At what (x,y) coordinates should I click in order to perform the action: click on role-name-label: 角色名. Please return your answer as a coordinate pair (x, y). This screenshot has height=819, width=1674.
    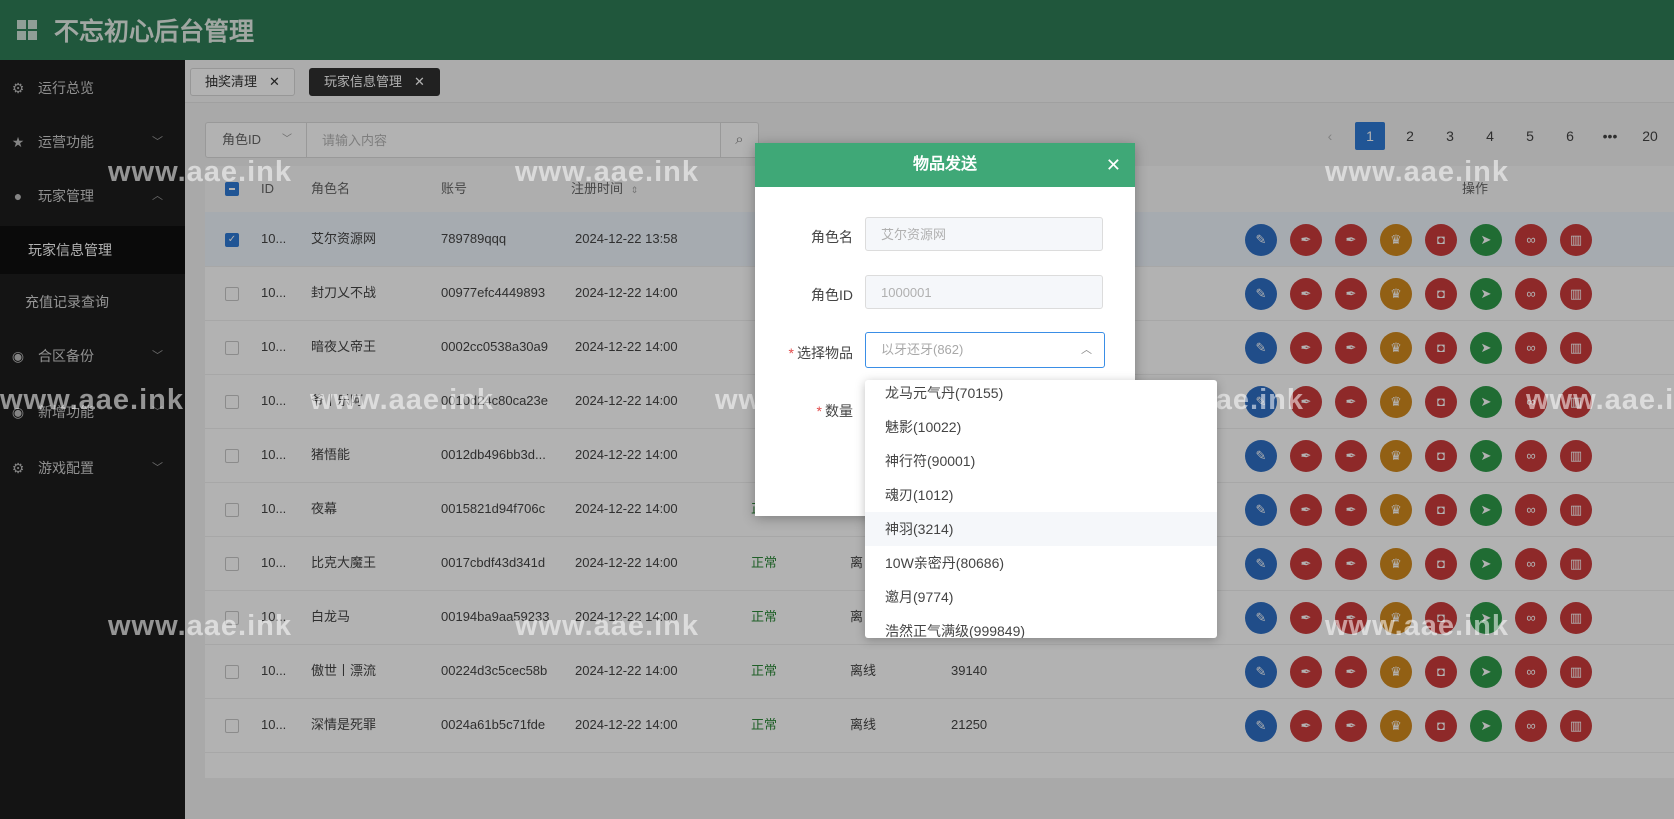
    Looking at the image, I should click on (832, 237).